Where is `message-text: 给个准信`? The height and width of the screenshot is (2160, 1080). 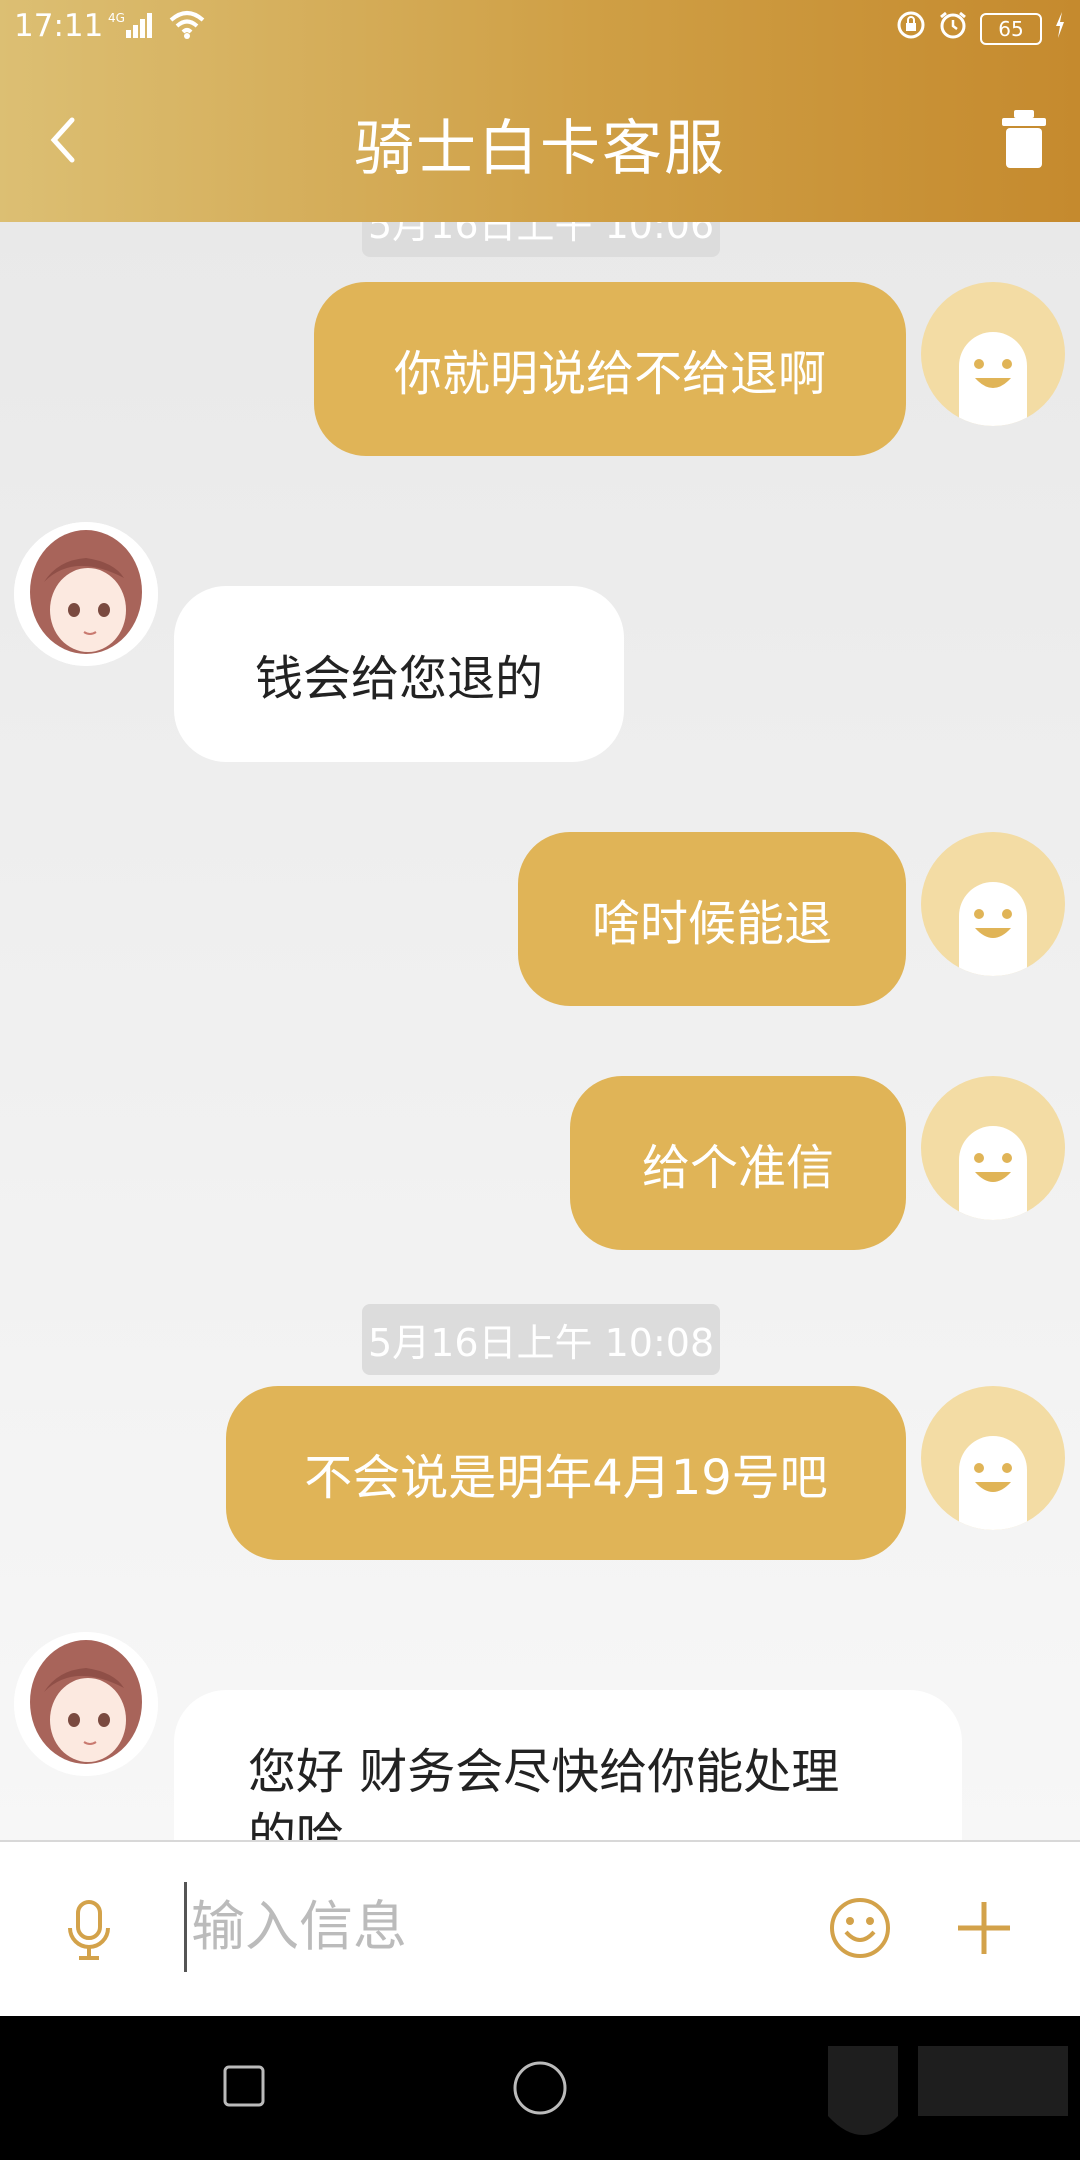
message-text: 给个准信 is located at coordinates (737, 1168).